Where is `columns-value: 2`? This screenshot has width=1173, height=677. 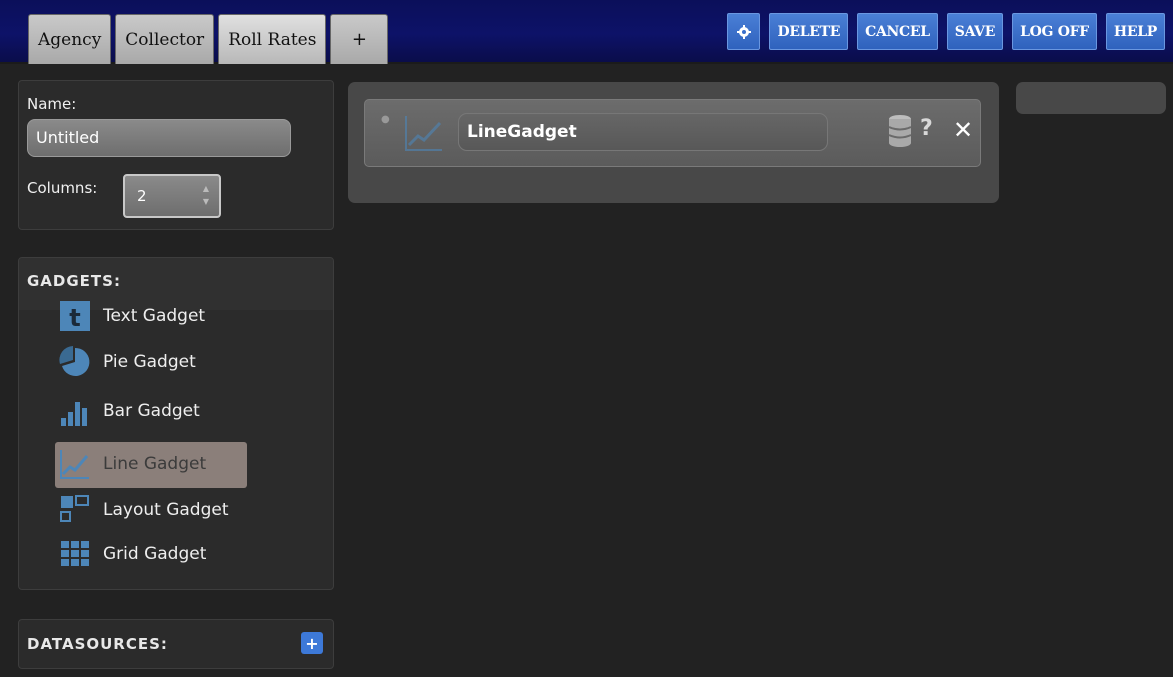
columns-value: 2 is located at coordinates (142, 196).